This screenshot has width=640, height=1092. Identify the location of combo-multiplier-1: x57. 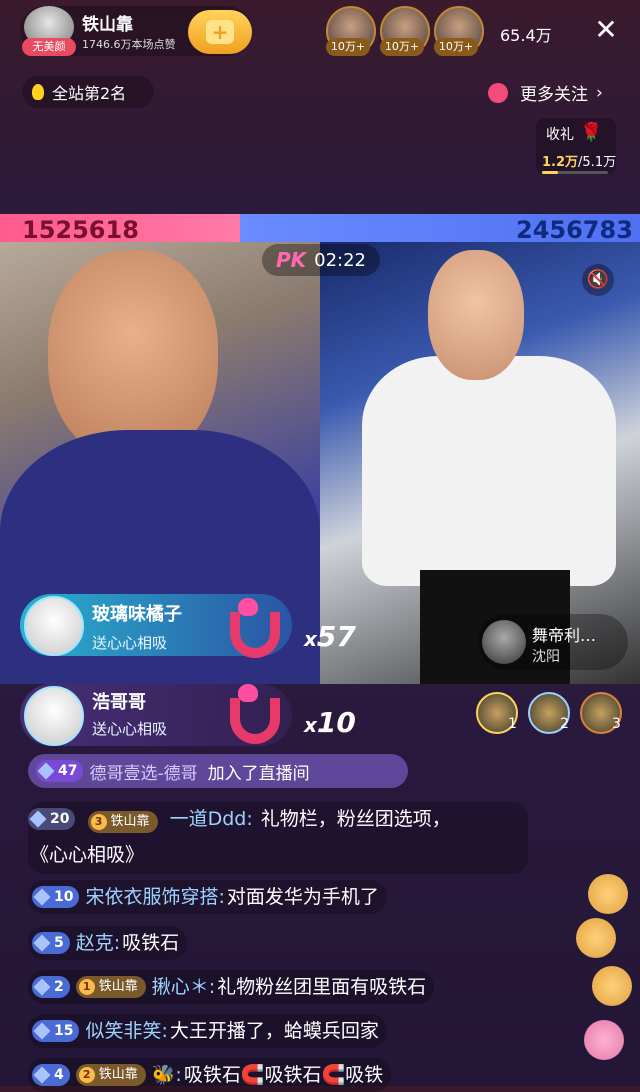
(330, 636).